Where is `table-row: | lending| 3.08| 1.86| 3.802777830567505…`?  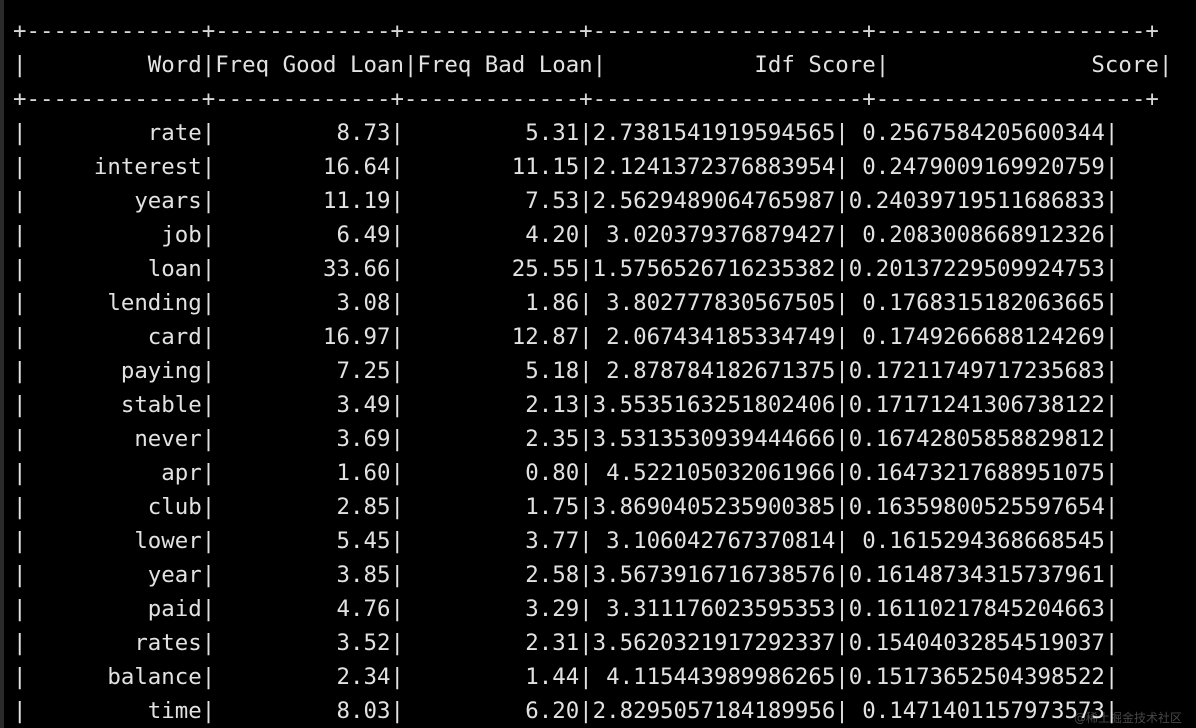
table-row: | lending| 3.08| 1.86| 3.802777830567505… is located at coordinates (604, 303).